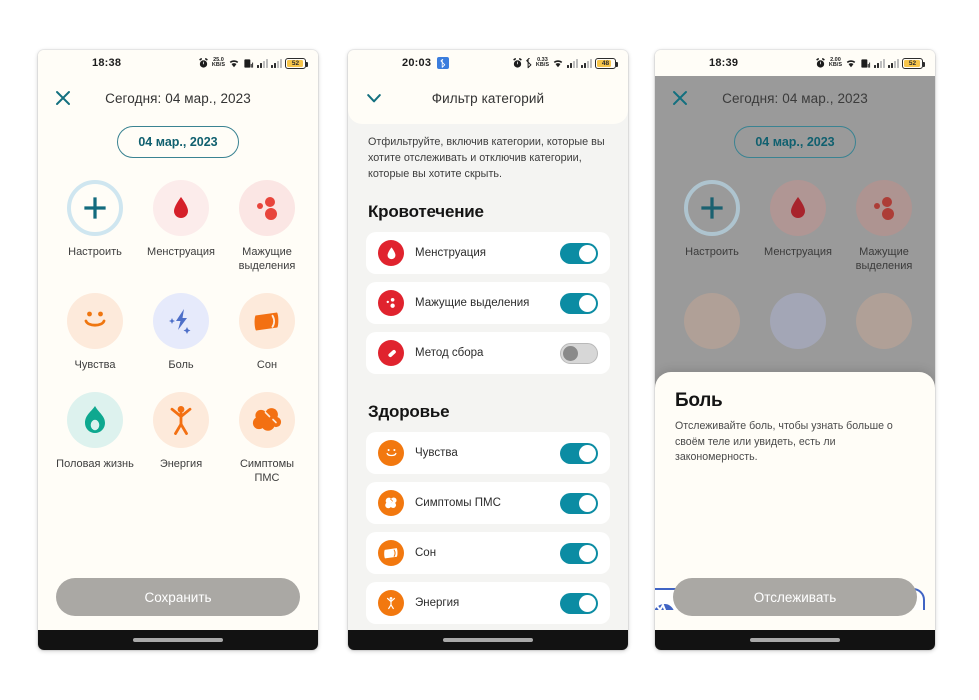 The width and height of the screenshot is (979, 700). What do you see at coordinates (795, 597) in the screenshot?
I see `track-button: Отслеживать` at bounding box center [795, 597].